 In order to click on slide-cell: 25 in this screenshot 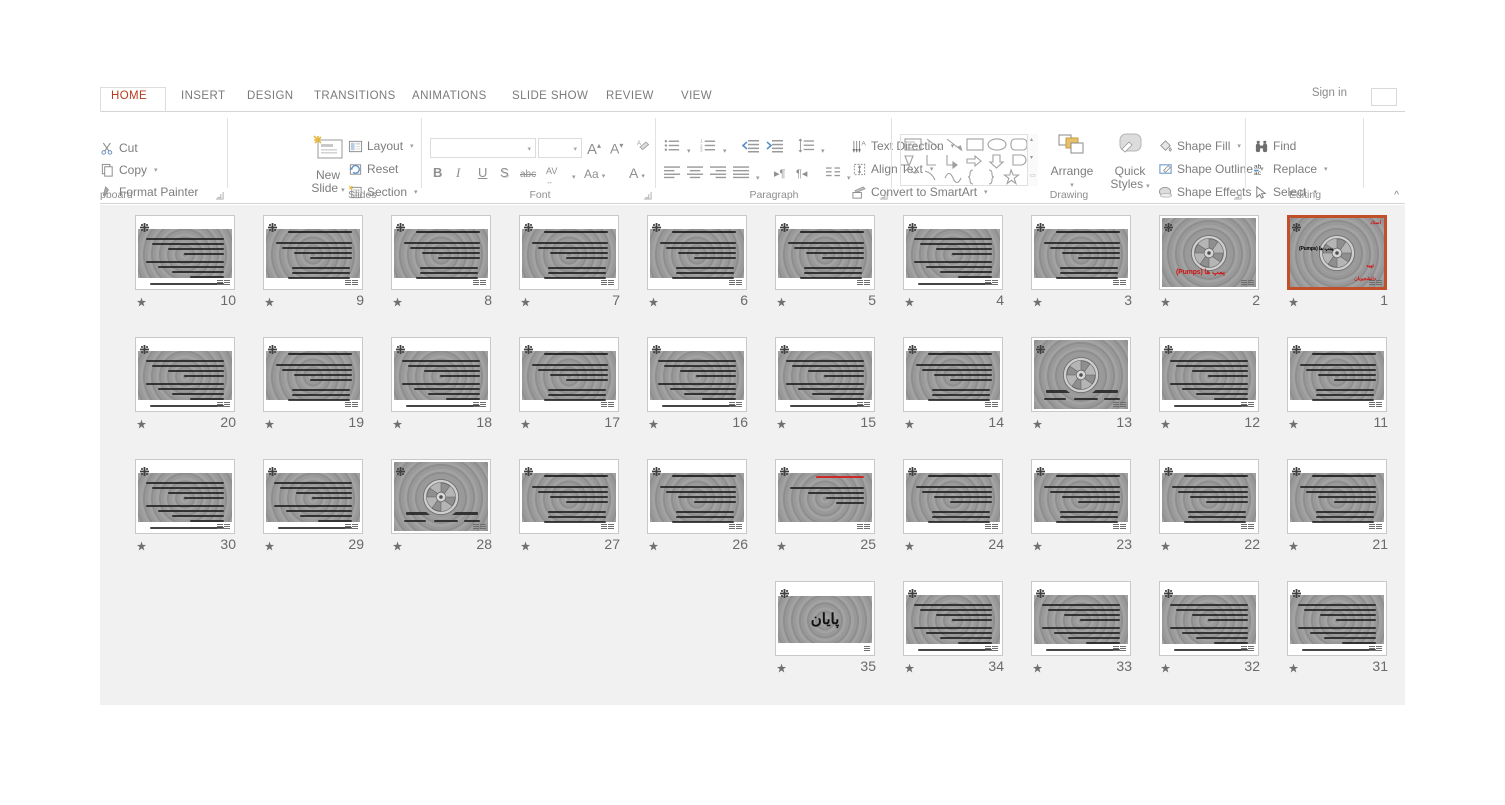, I will do `click(825, 506)`.